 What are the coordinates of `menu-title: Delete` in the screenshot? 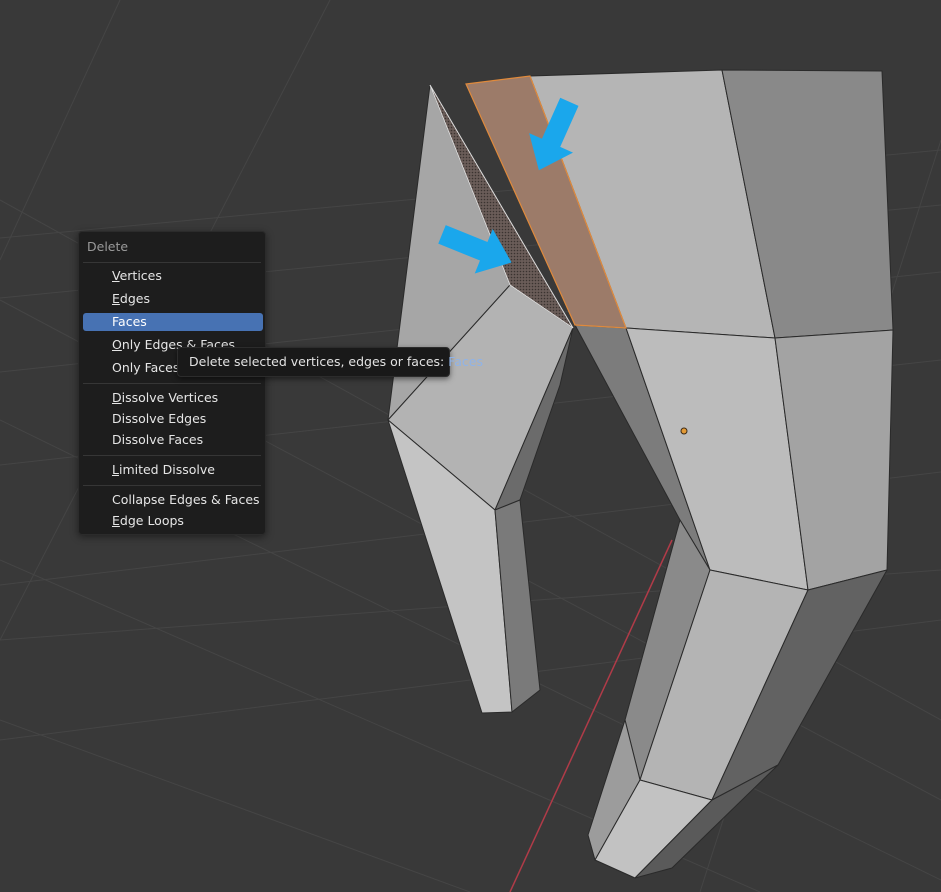 It's located at (108, 246).